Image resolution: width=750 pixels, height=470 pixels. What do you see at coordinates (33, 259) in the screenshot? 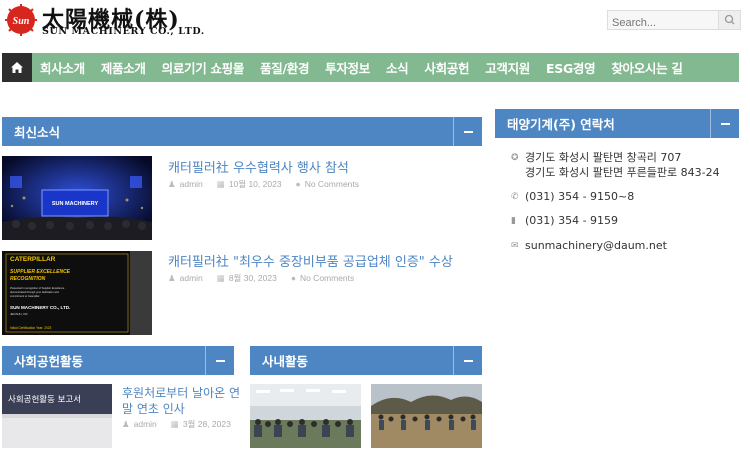
I see `cert-brand: CATERPILLAR` at bounding box center [33, 259].